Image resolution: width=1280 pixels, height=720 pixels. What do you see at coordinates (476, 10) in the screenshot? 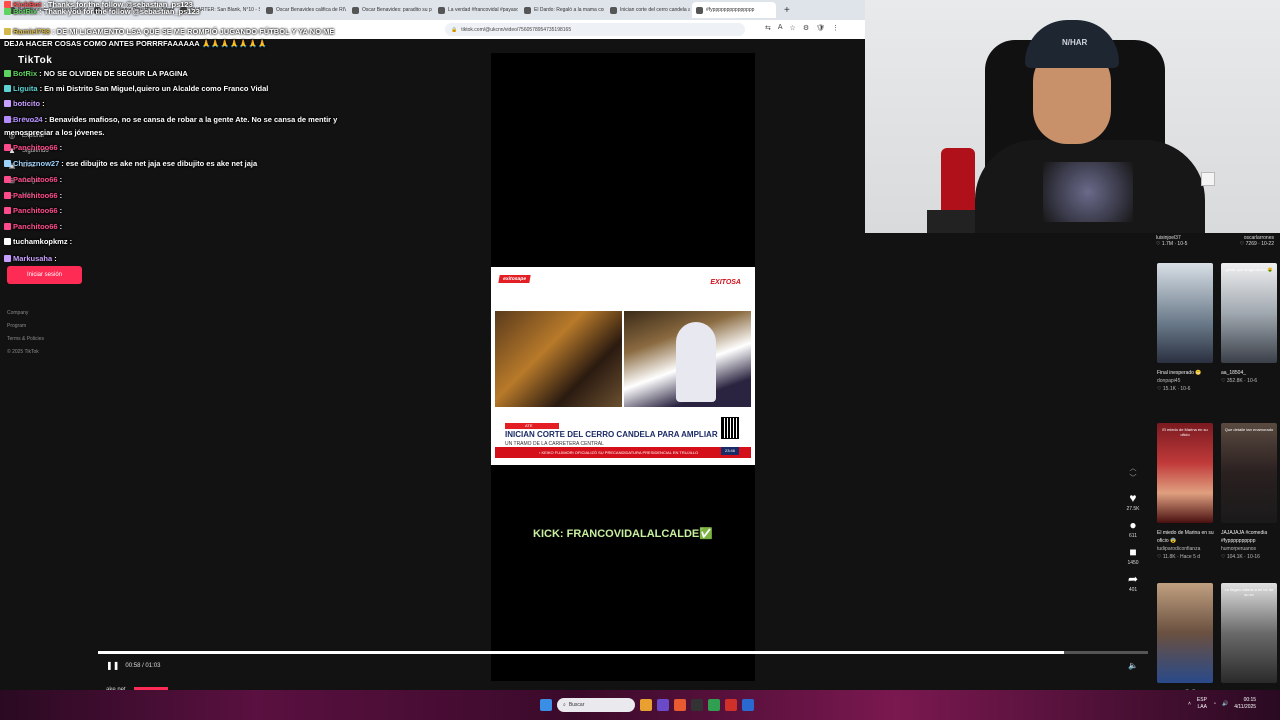
I see `browser-tab: La verdad #francovidal #payasocido` at bounding box center [476, 10].